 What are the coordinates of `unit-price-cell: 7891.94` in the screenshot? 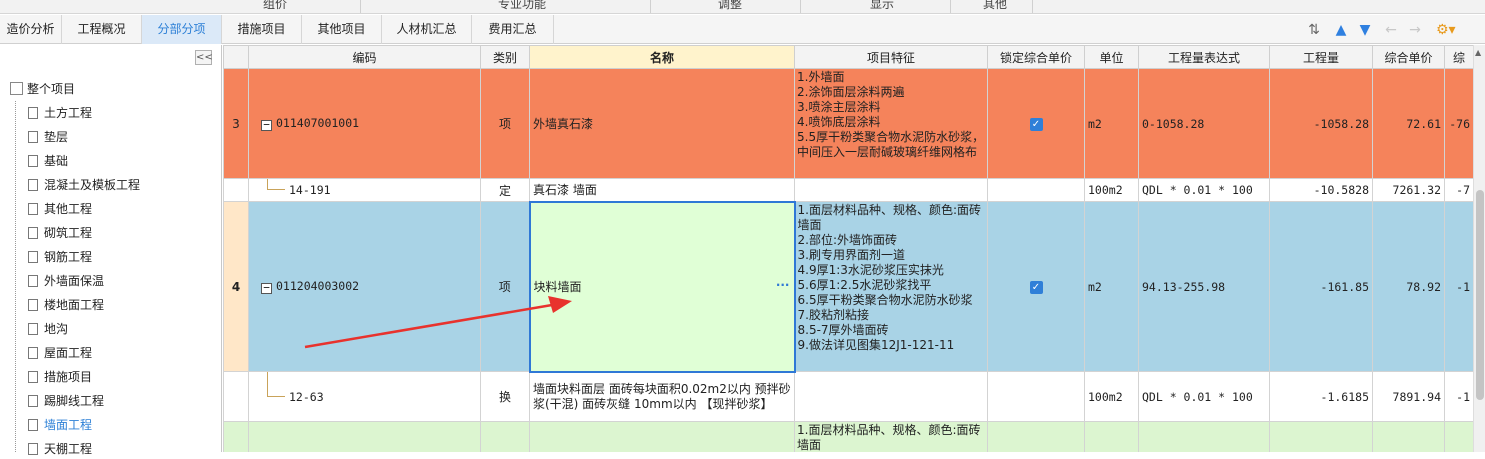 It's located at (1408, 396).